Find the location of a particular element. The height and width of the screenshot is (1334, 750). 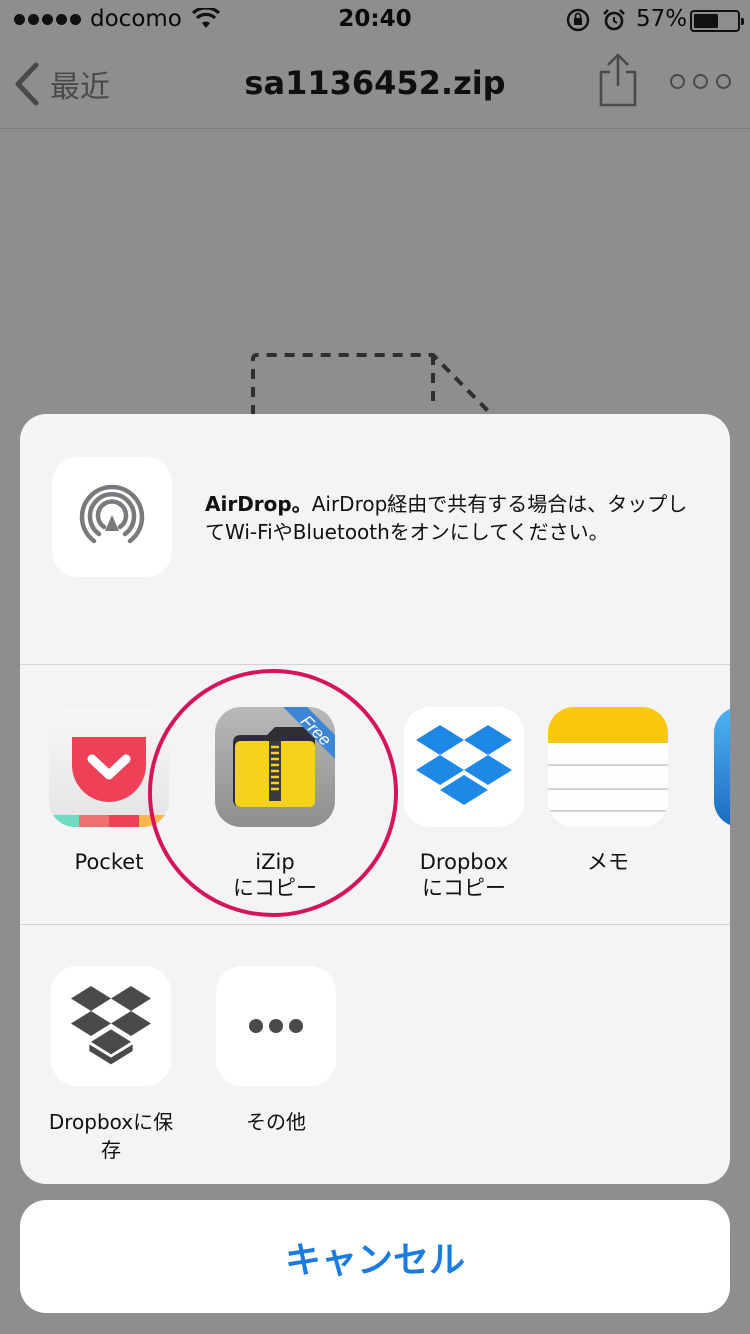

app-dropbox-copy: Dropbox にコピー is located at coordinates (464, 804).